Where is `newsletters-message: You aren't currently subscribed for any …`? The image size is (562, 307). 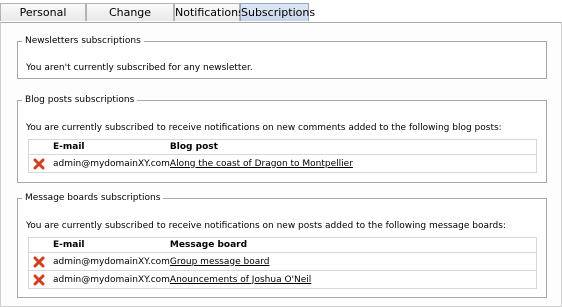
newsletters-message: You aren't currently subscribed for any … is located at coordinates (139, 68).